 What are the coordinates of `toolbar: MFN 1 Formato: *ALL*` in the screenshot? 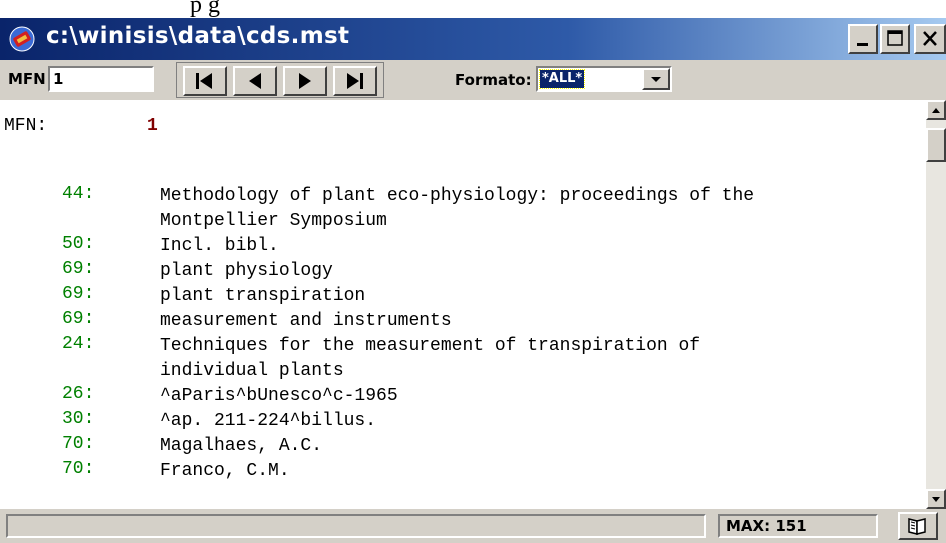 It's located at (473, 80).